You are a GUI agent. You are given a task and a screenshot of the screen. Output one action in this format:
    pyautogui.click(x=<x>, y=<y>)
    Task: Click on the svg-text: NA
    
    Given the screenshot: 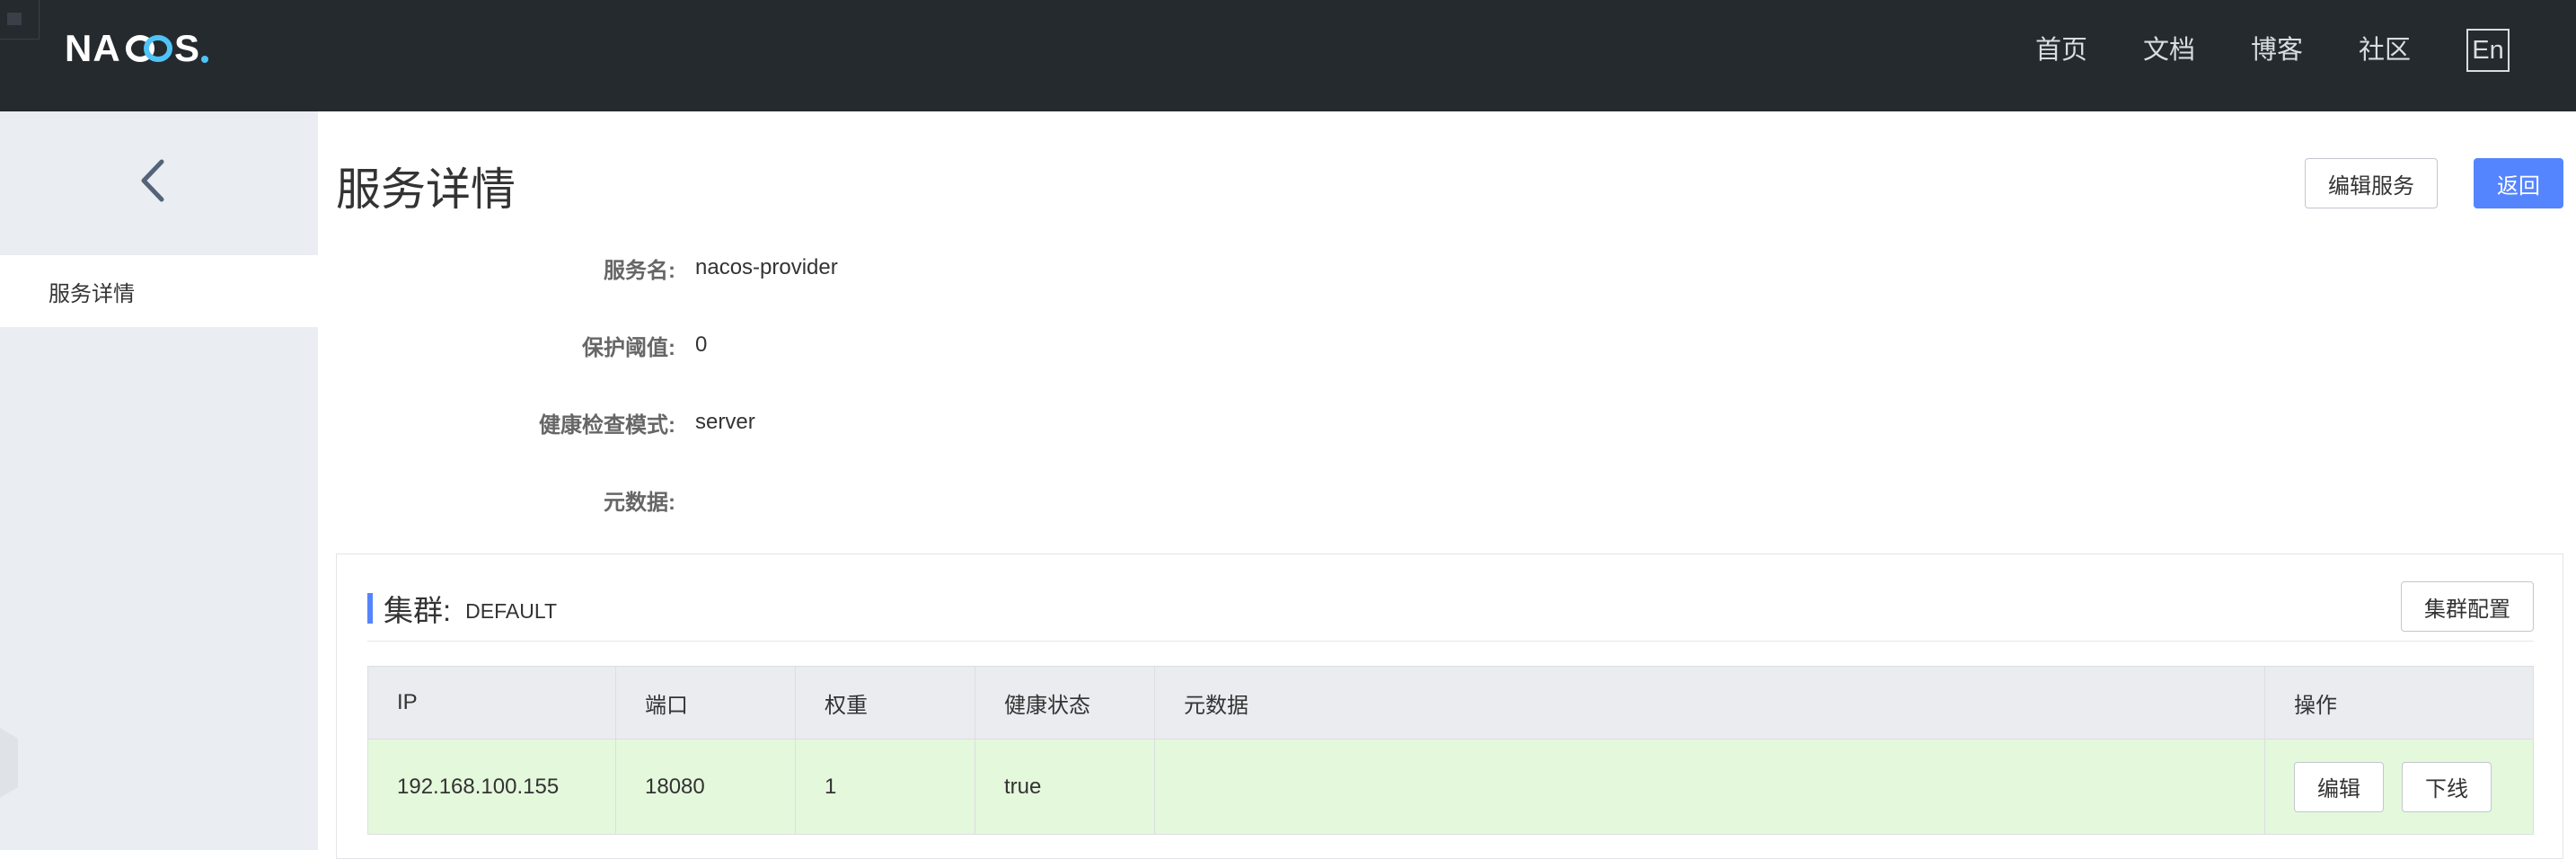 What is the action you would take?
    pyautogui.click(x=93, y=48)
    